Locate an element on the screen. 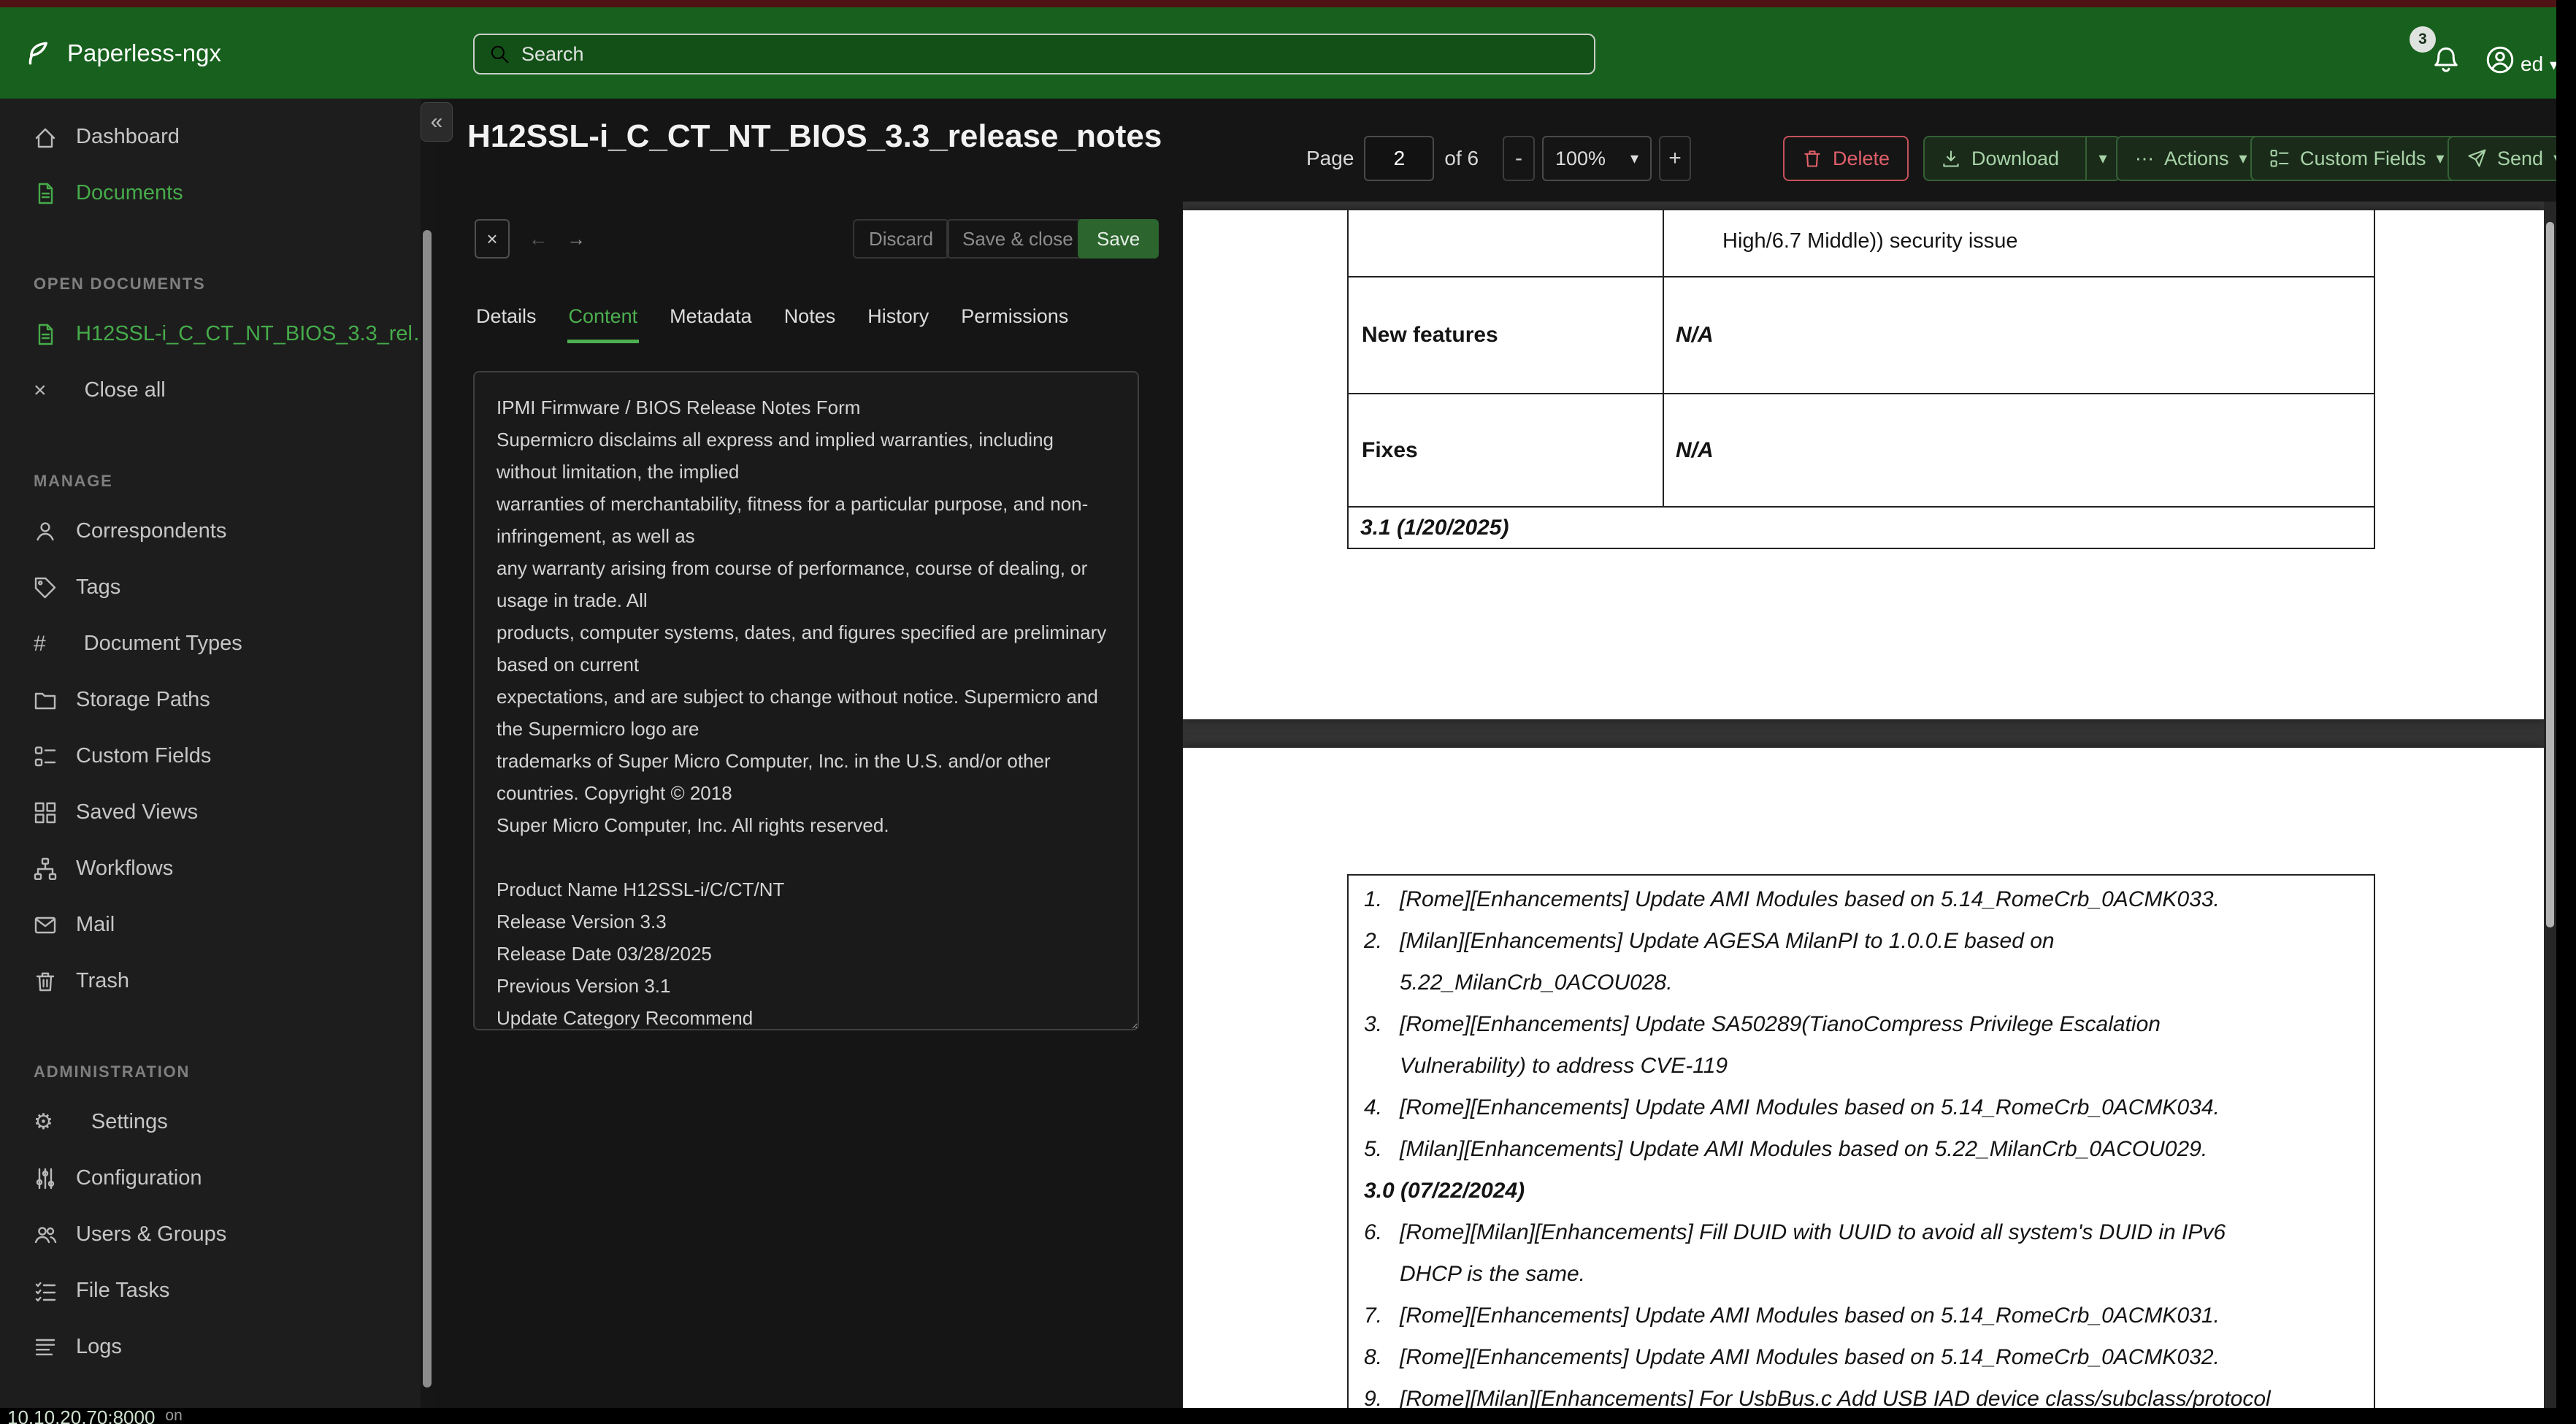  screen-top-edge is located at coordinates (1288, 4).